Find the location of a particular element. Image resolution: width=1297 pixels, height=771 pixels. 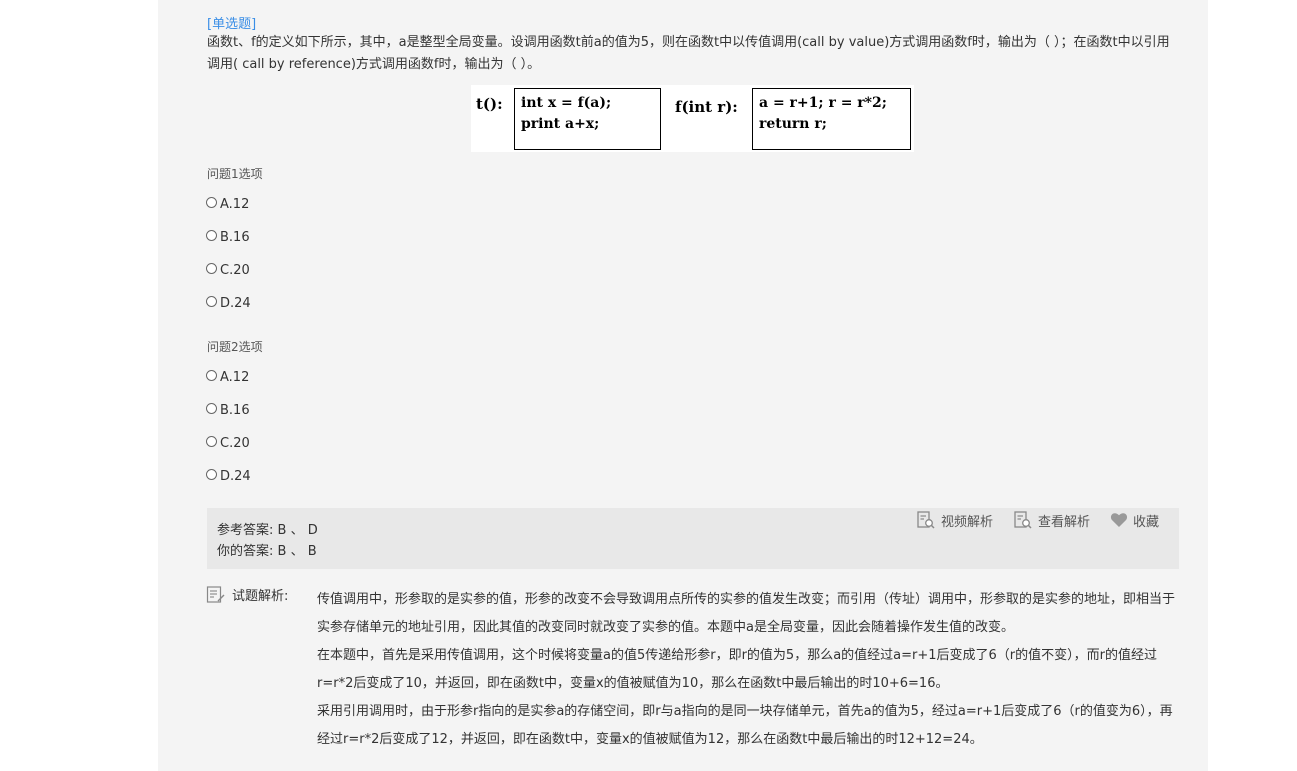

q2-options-label: 问题2选项 is located at coordinates (235, 347).